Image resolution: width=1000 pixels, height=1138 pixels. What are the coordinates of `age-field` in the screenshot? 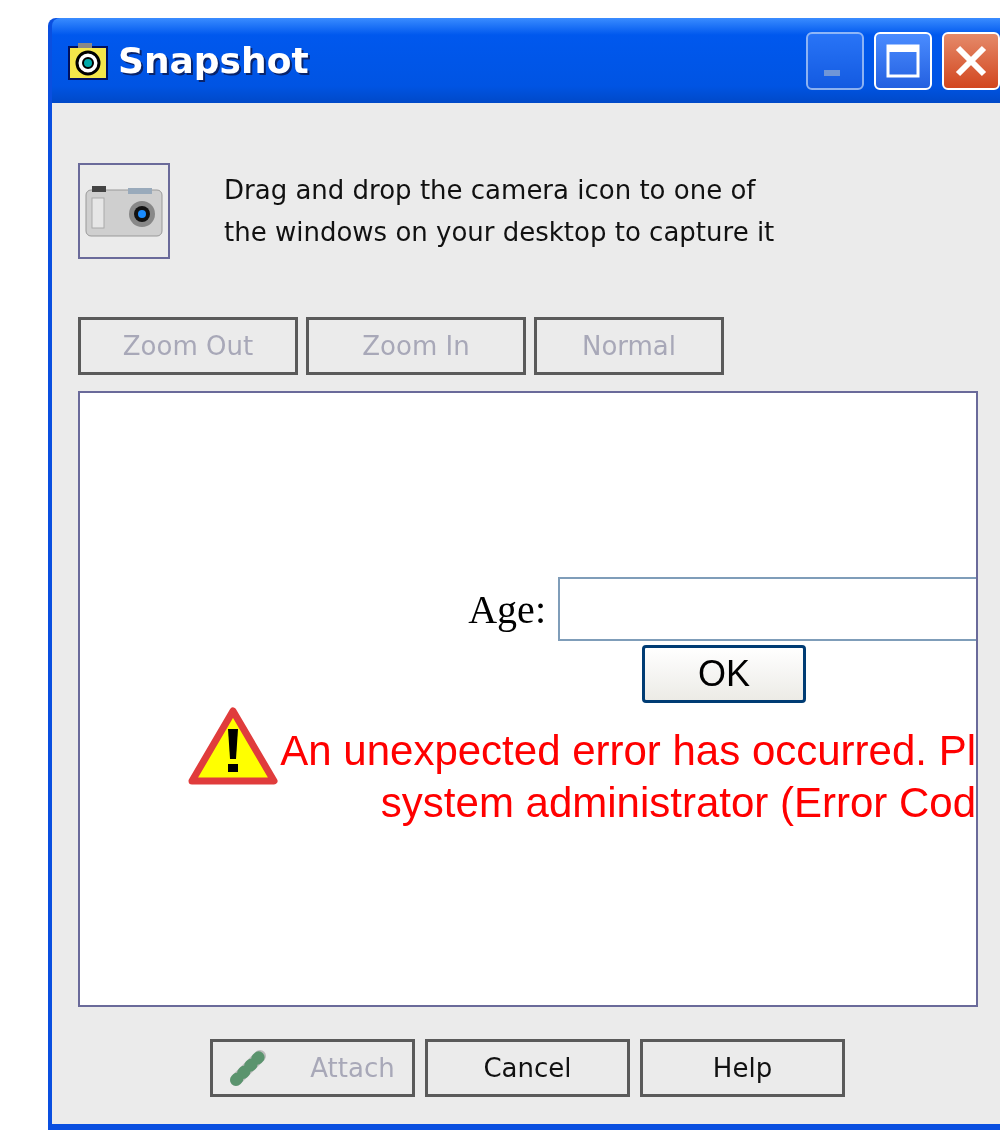 It's located at (767, 609).